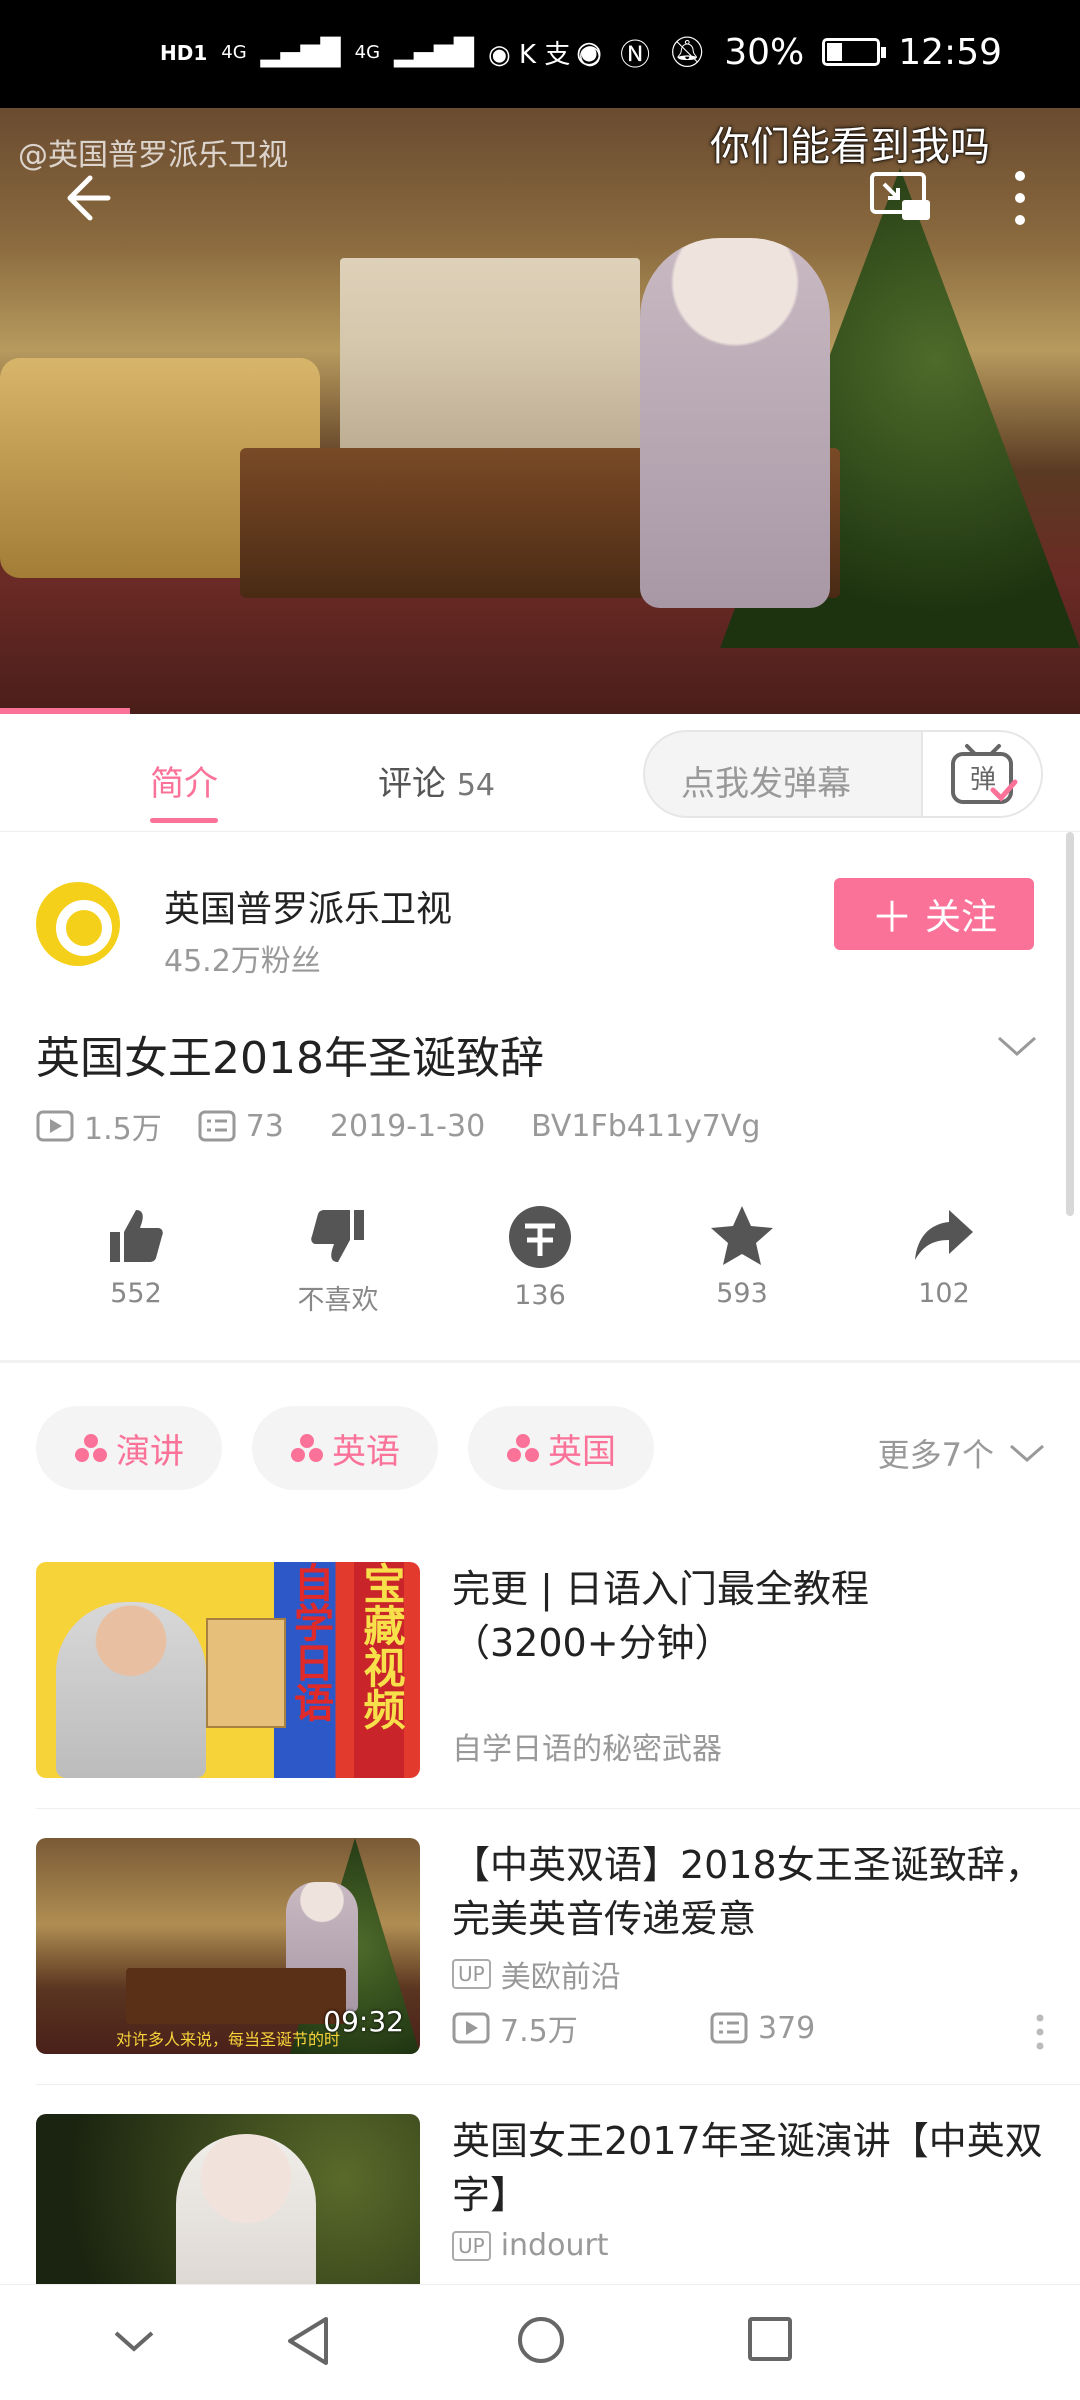  Describe the element at coordinates (308, 2341) in the screenshot. I see `nav-back-icon` at that location.